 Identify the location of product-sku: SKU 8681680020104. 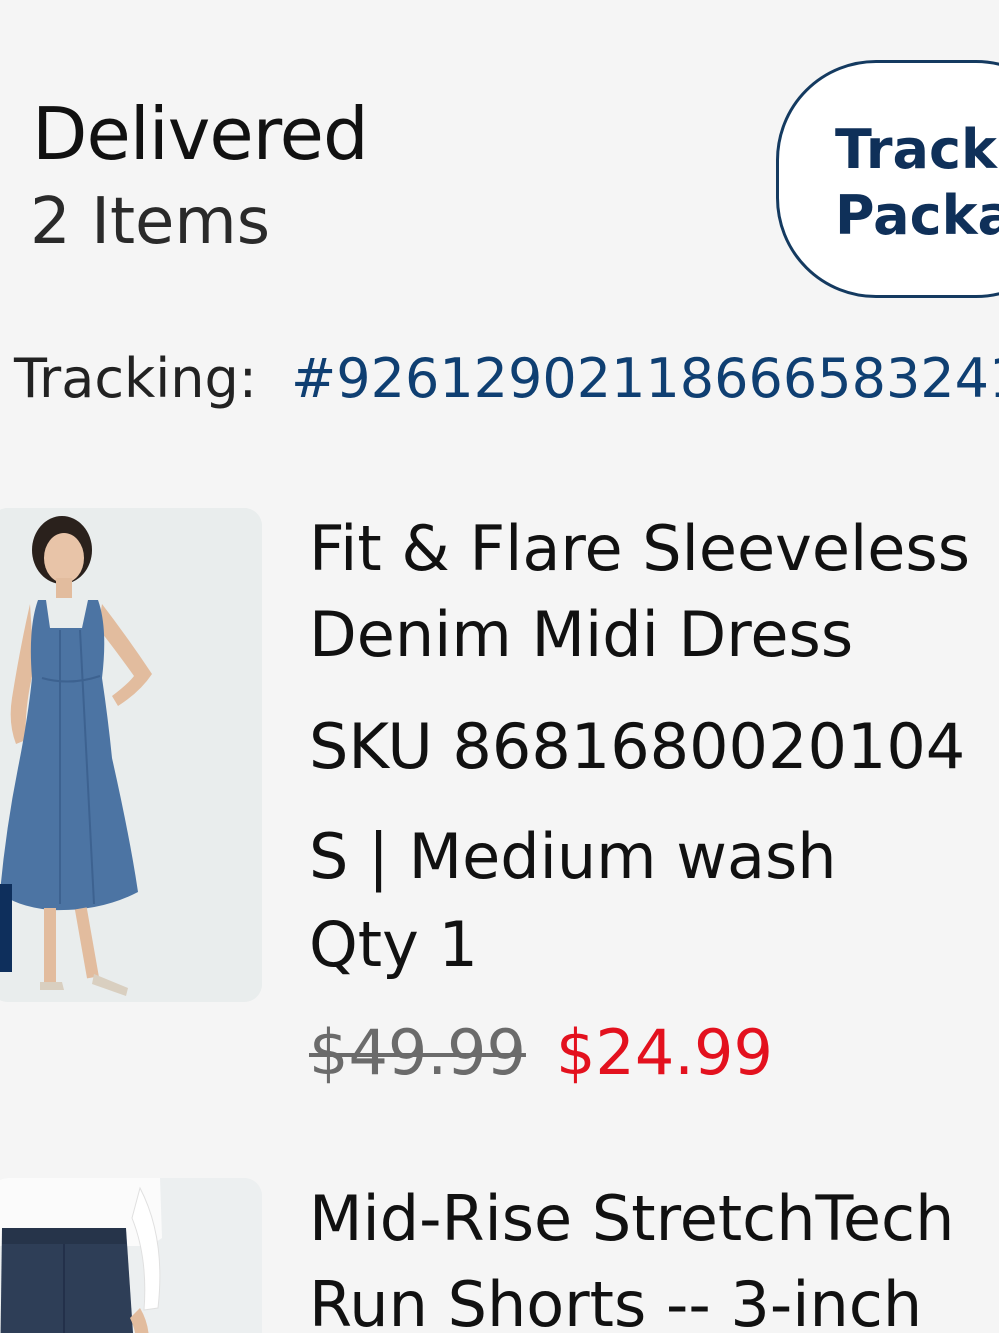
(637, 746).